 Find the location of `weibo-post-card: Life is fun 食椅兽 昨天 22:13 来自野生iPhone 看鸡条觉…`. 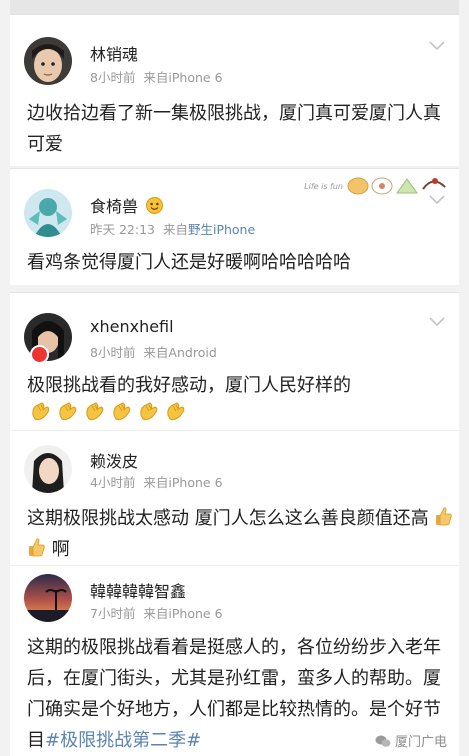

weibo-post-card: Life is fun 食椅兽 昨天 22:13 来自野生iPhone 看鸡条觉… is located at coordinates (234, 226).